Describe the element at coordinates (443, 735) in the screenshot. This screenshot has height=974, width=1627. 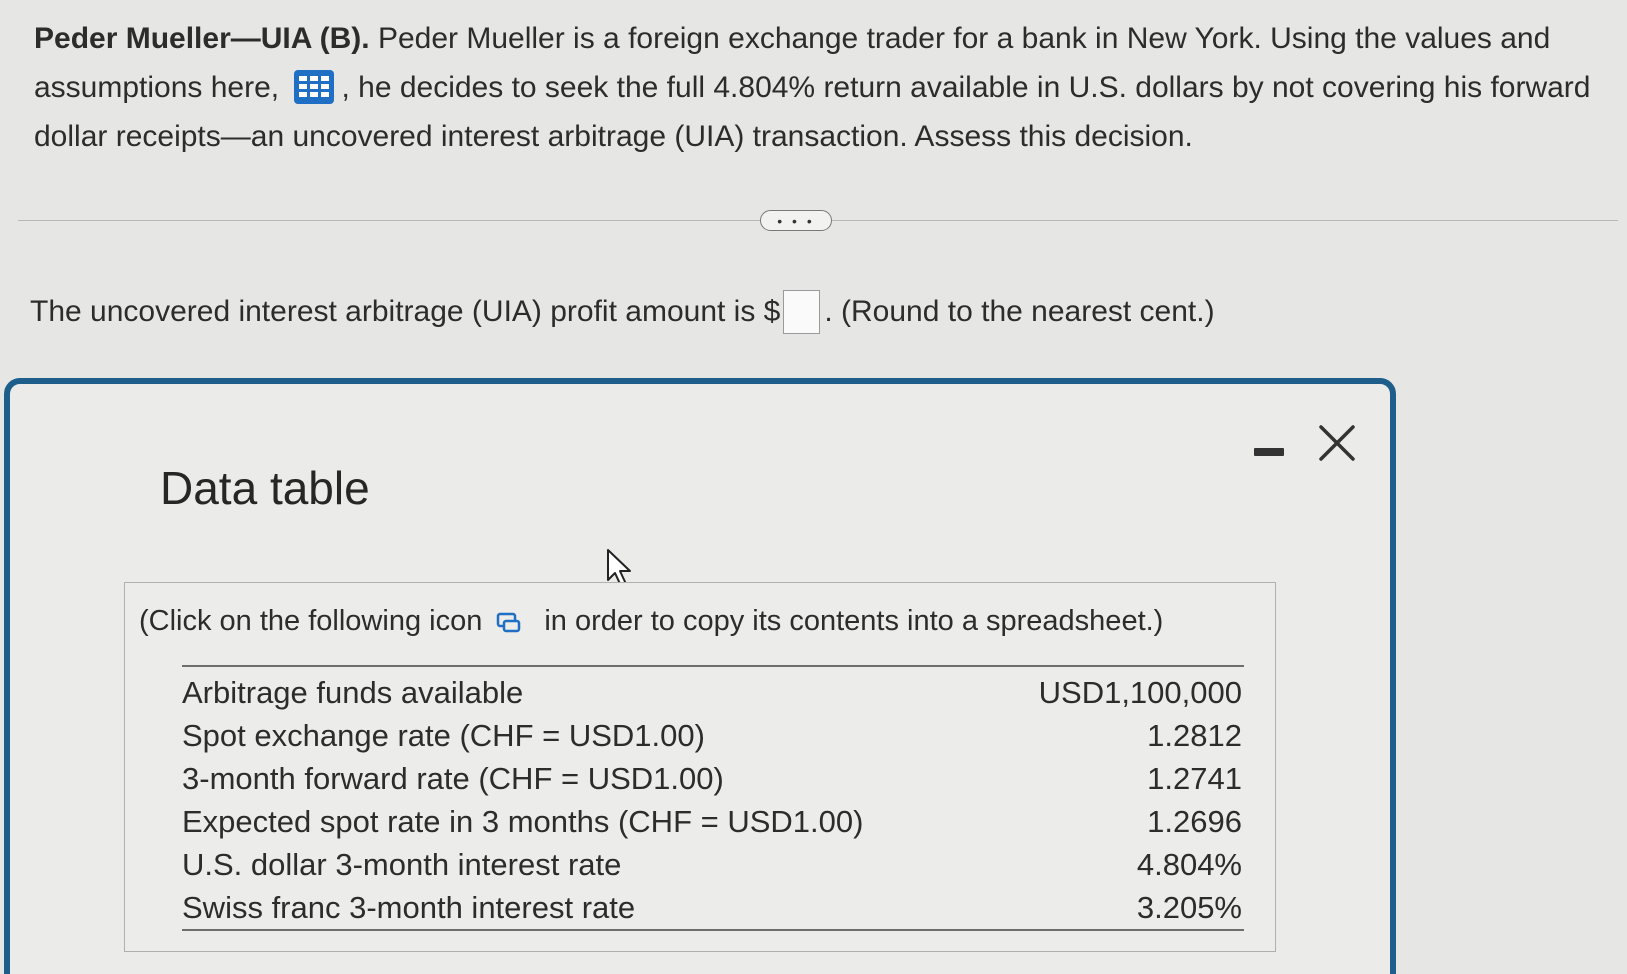
I see `row-label: Spot exchange rate (CHF = USD1.00)` at that location.